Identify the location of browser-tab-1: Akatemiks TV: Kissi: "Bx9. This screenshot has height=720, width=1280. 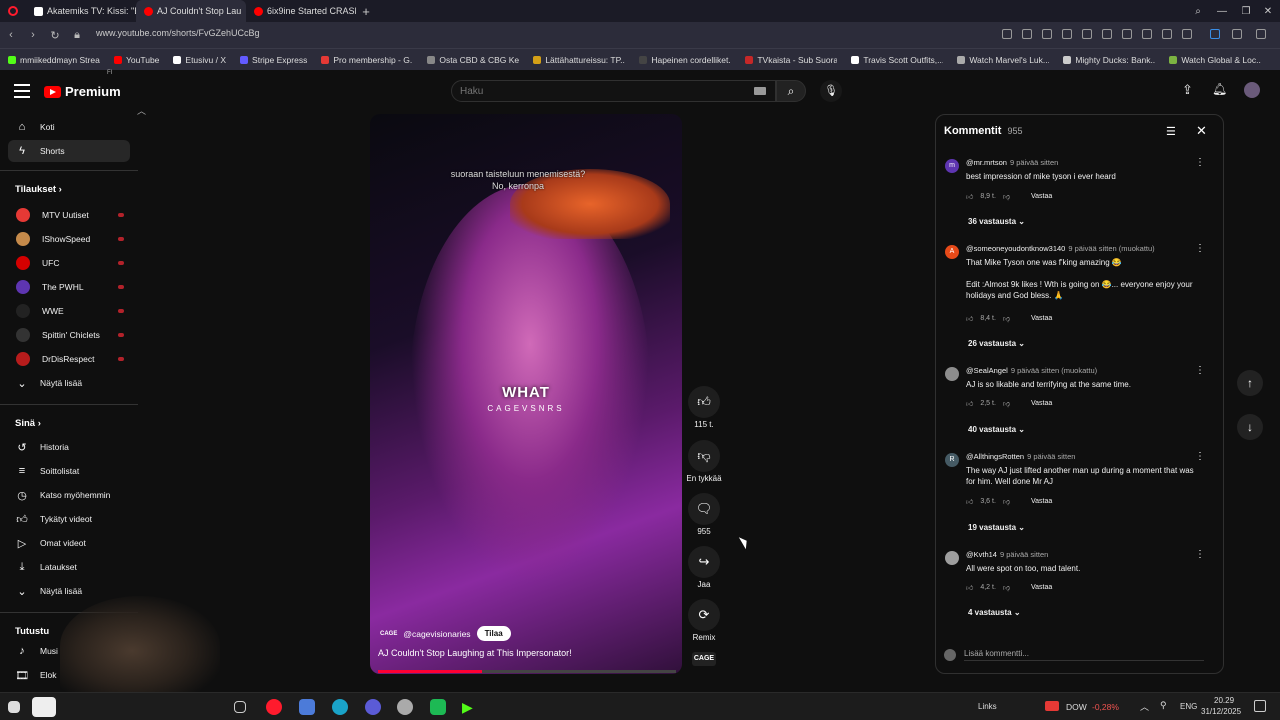
(81, 11).